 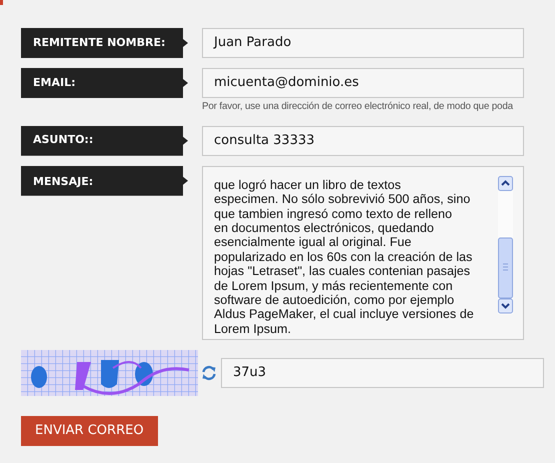 I want to click on input-field: Juan Parado, so click(x=363, y=43).